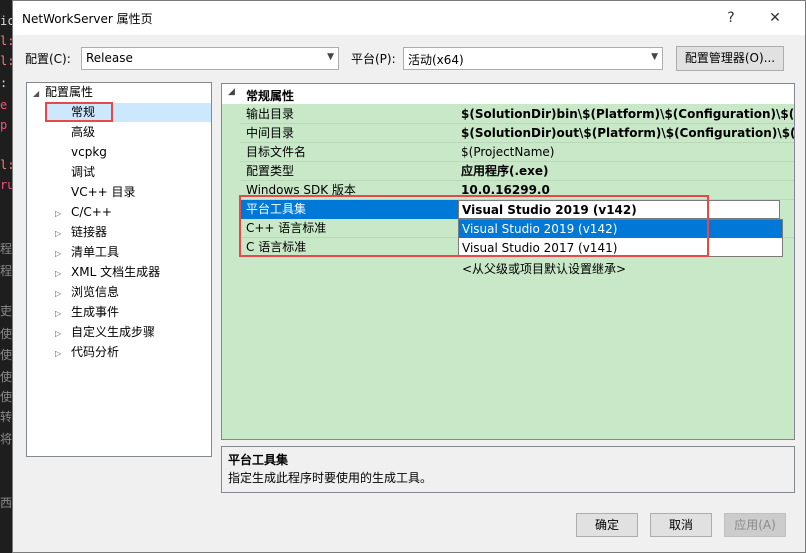 The width and height of the screenshot is (806, 553). What do you see at coordinates (4, 105) in the screenshot?
I see `editor-text: e` at bounding box center [4, 105].